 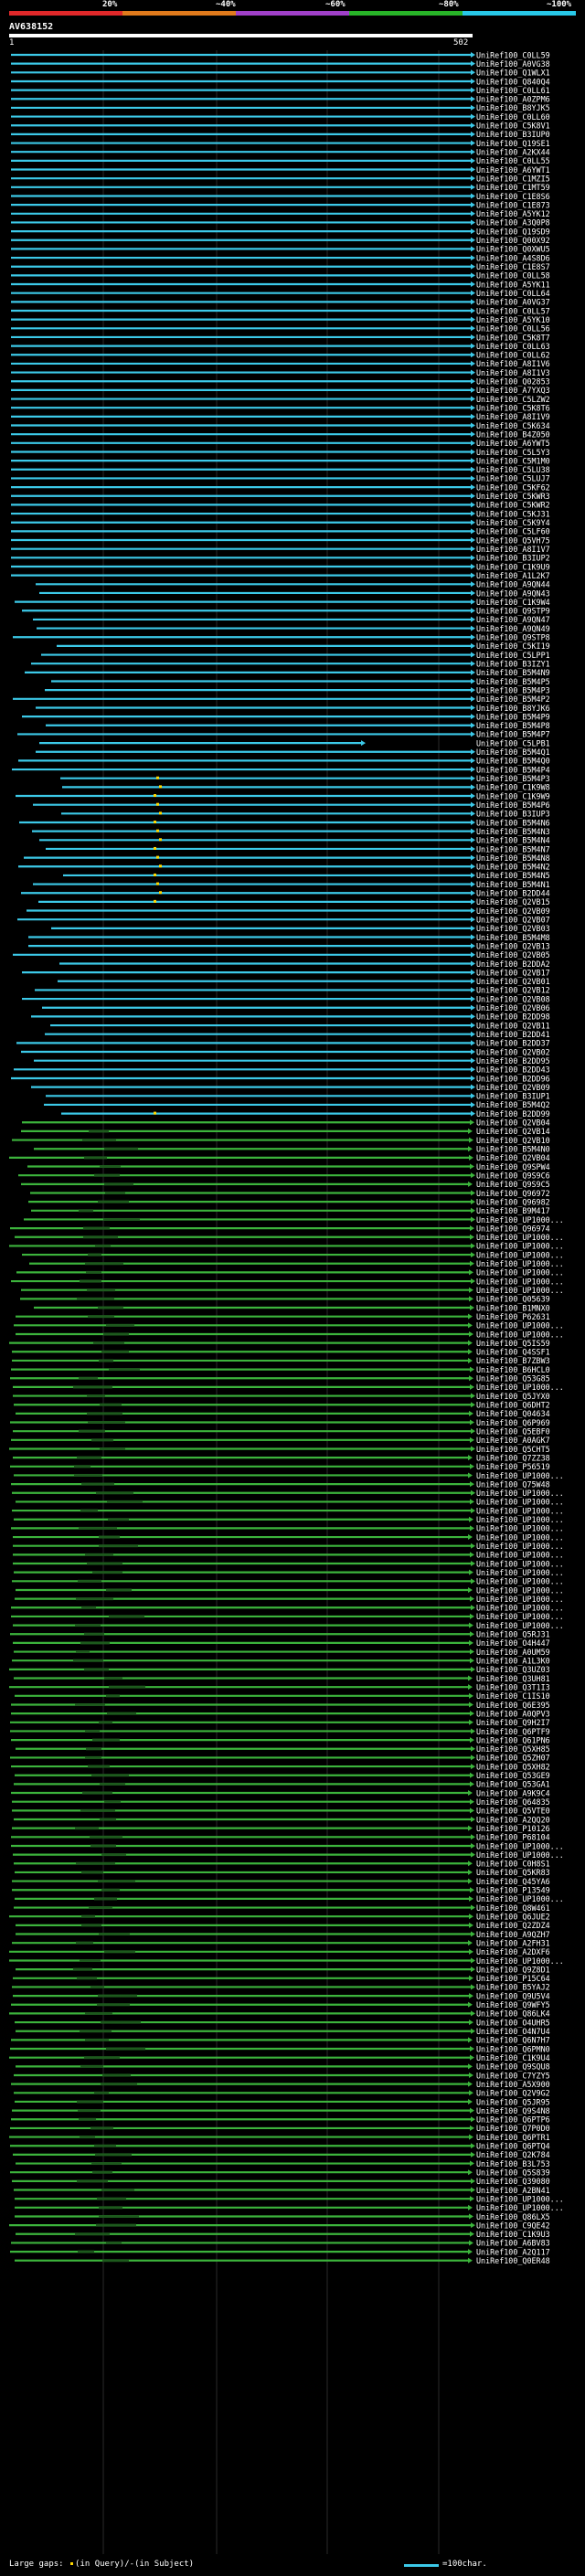 What do you see at coordinates (513, 1784) in the screenshot?
I see `hit-label: UniRef100_Q53GA1` at bounding box center [513, 1784].